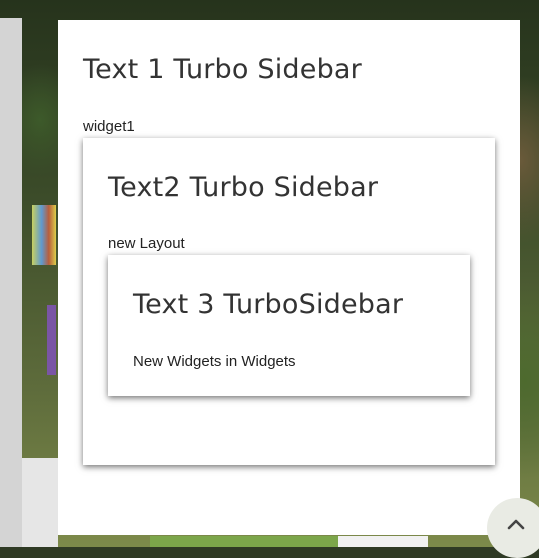  I want to click on widget-label: widget1, so click(109, 126).